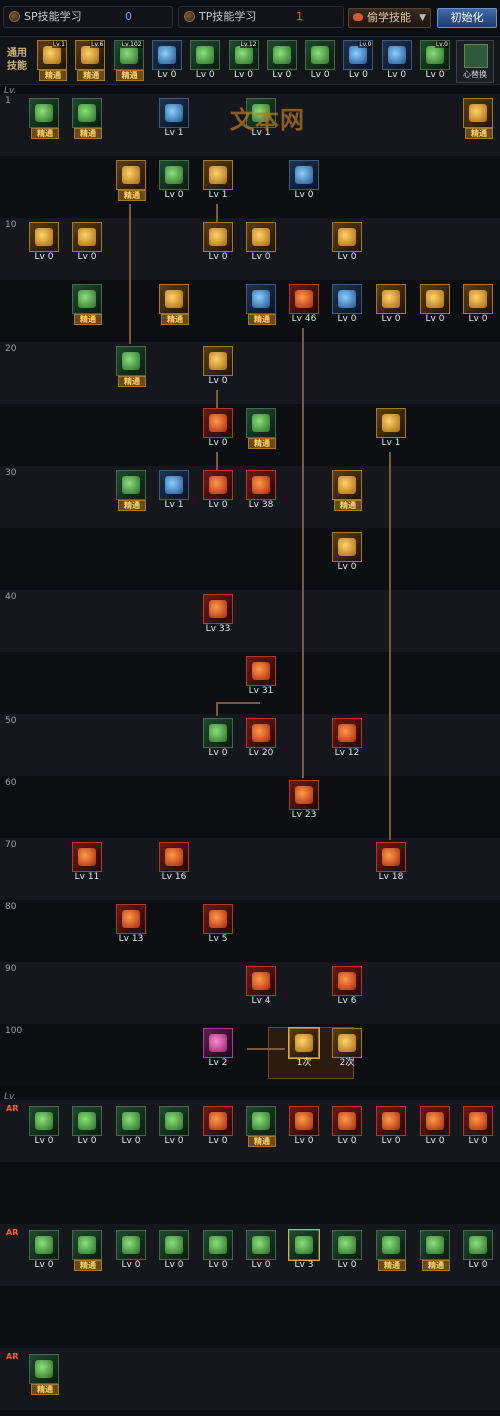 The width and height of the screenshot is (500, 1416). Describe the element at coordinates (475, 61) in the screenshot. I see `swap-button: 心替换` at that location.